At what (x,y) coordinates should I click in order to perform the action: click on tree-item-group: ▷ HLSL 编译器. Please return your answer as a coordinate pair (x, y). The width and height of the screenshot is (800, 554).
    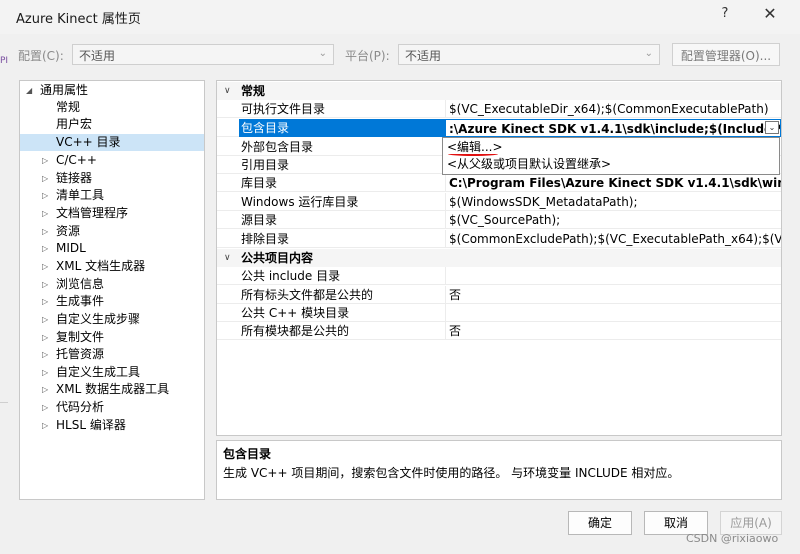
    Looking at the image, I should click on (112, 425).